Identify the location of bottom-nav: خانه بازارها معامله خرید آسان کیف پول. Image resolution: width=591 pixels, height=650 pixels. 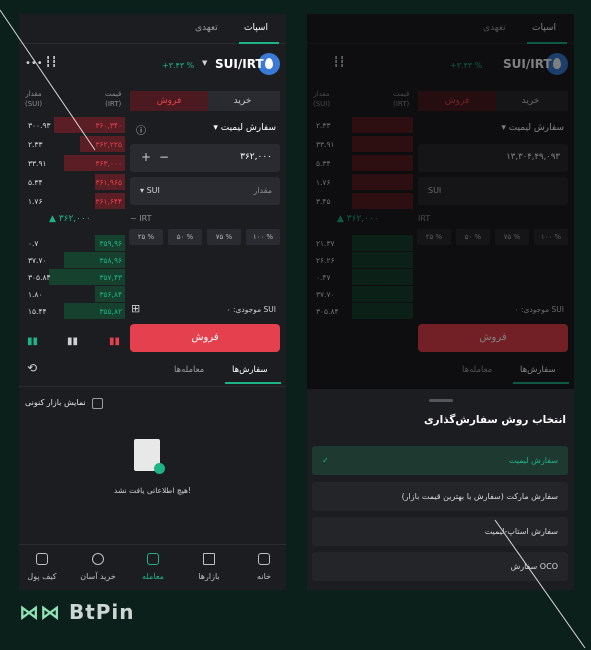
(152, 567).